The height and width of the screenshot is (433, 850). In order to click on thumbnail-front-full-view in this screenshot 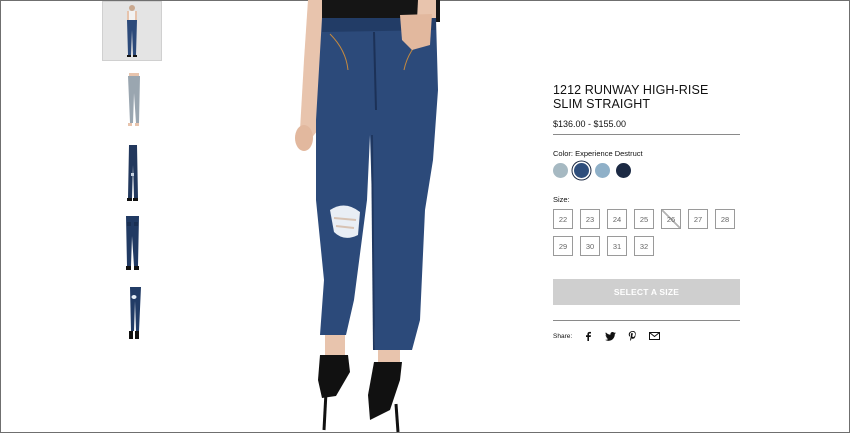, I will do `click(132, 31)`.